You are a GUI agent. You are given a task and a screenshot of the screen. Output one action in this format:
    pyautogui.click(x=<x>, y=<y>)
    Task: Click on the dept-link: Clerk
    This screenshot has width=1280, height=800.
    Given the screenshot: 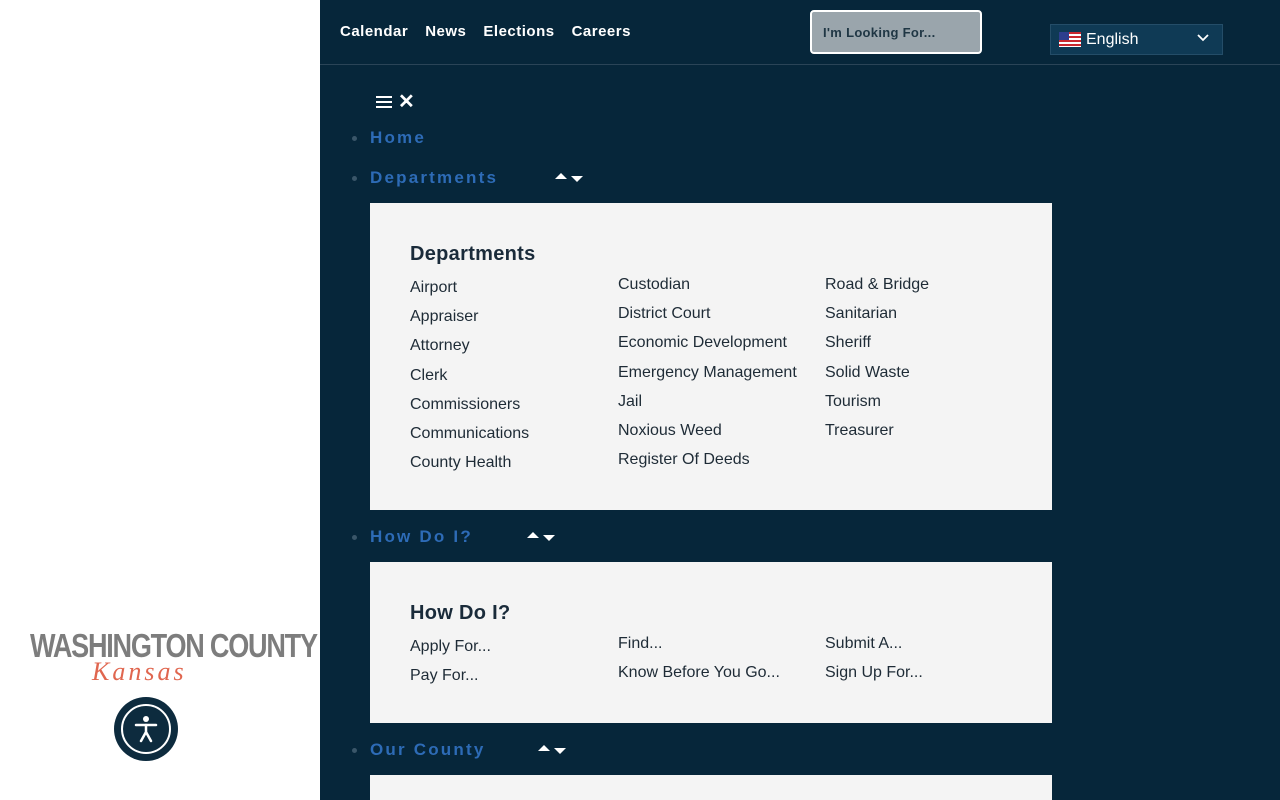 What is the action you would take?
    pyautogui.click(x=469, y=380)
    